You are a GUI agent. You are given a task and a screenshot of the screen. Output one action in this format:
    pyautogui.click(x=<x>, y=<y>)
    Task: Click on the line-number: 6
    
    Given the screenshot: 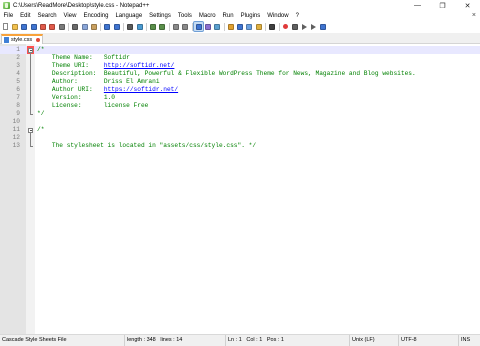 What is the action you would take?
    pyautogui.click(x=18, y=89)
    